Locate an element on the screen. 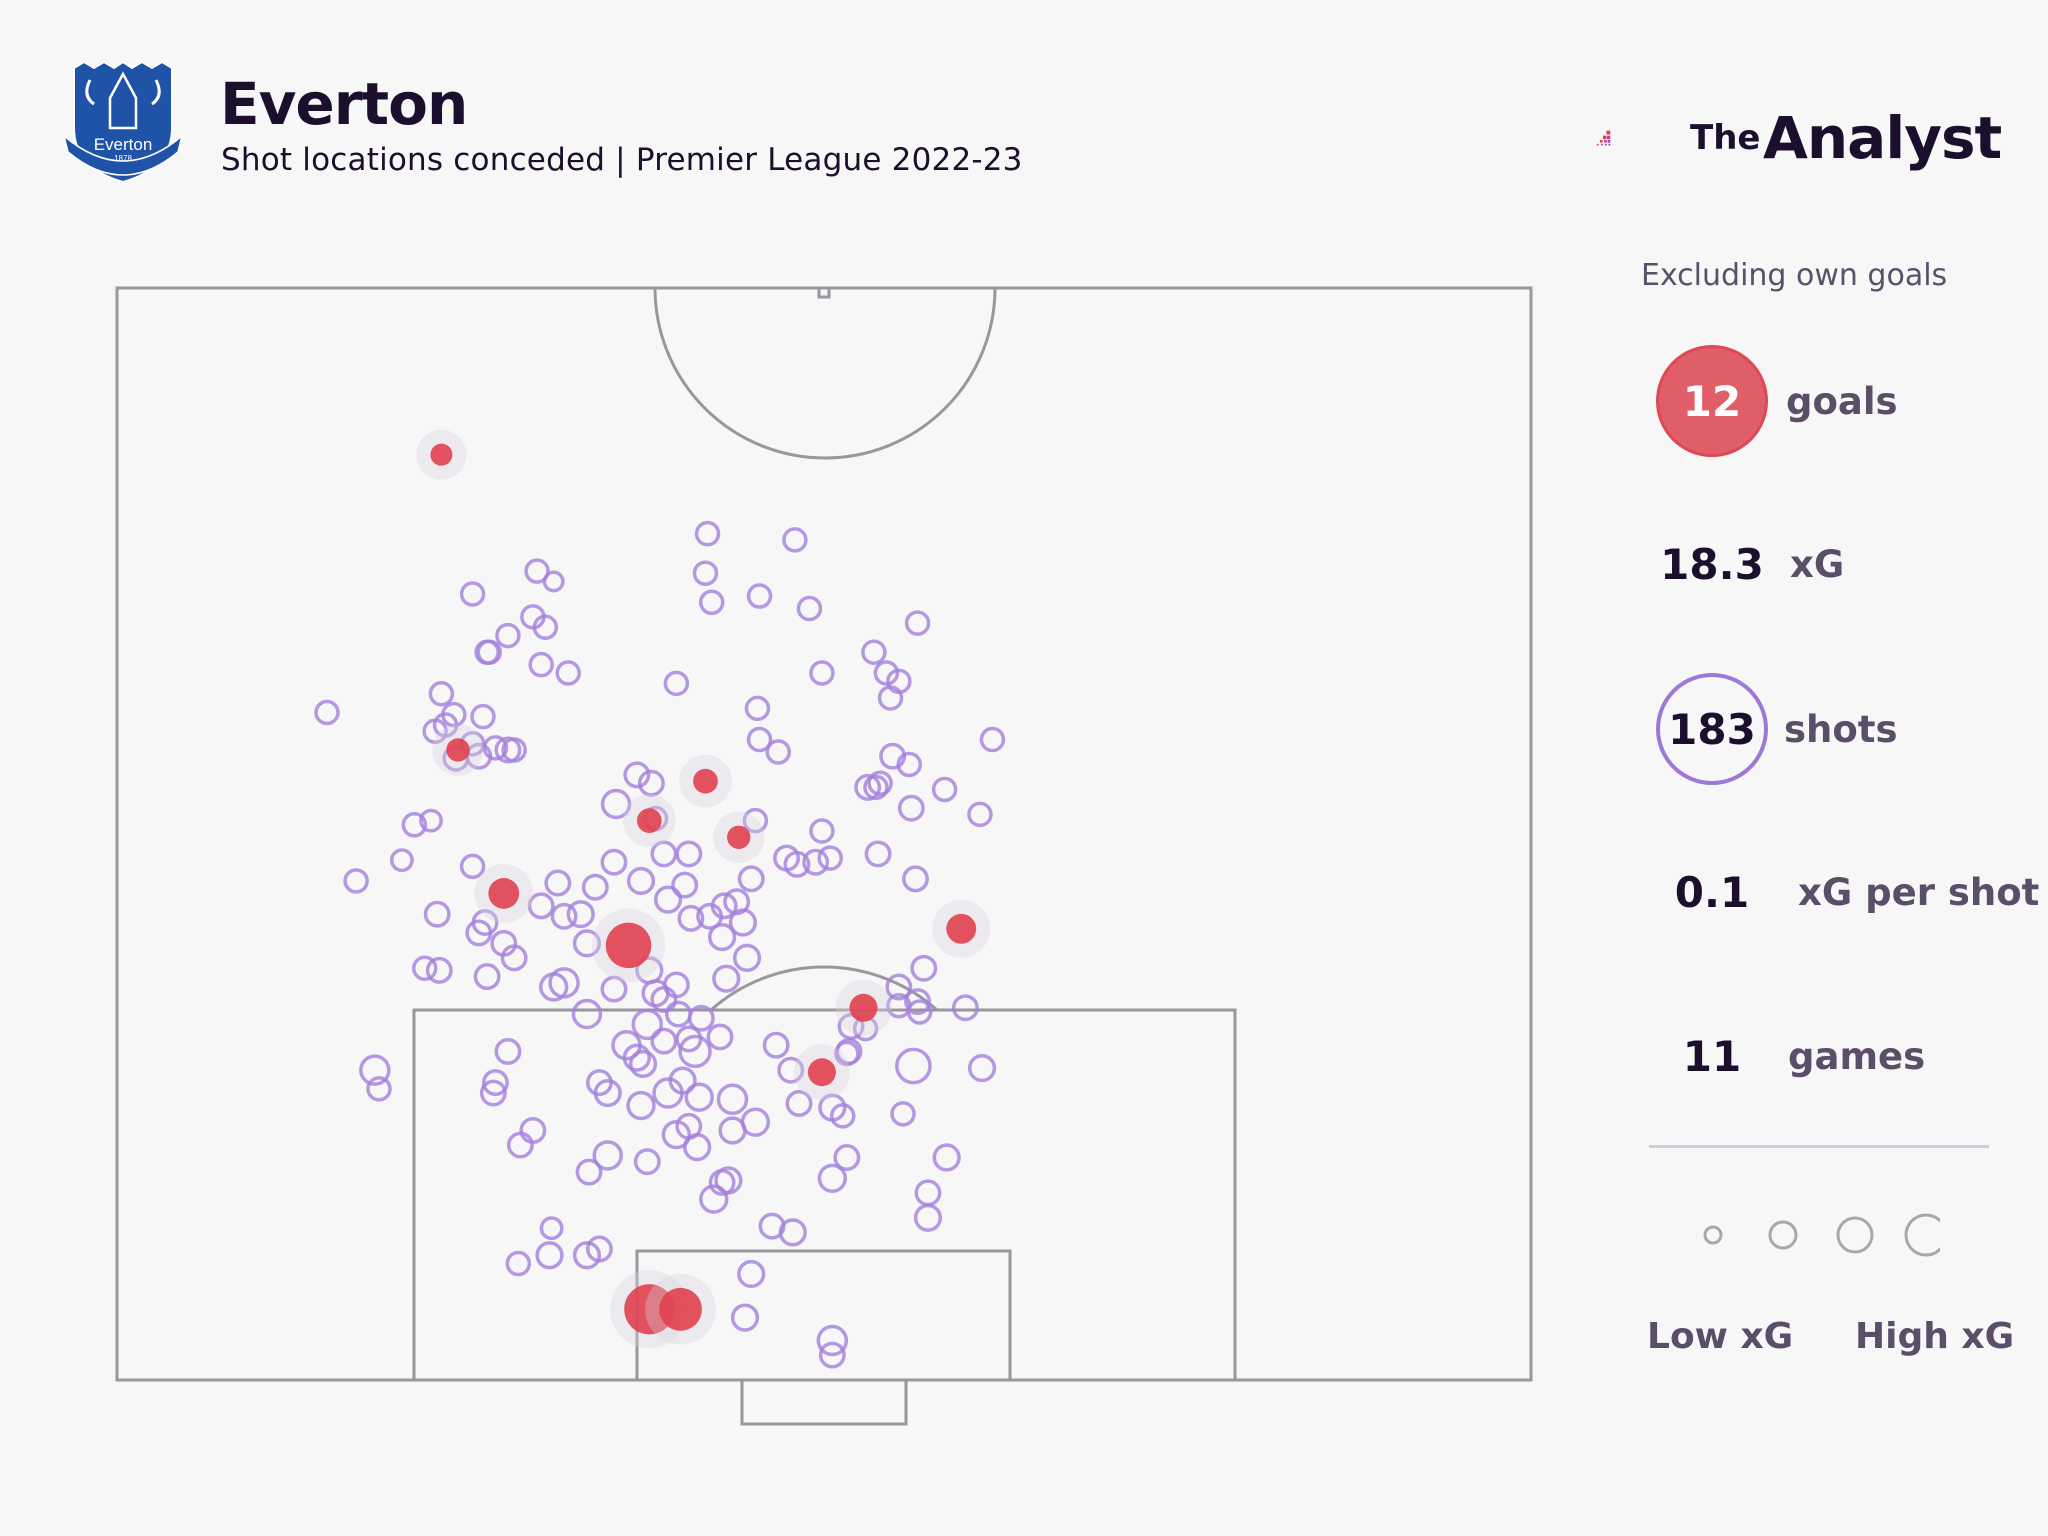 The width and height of the screenshot is (2048, 1536). shots-badge: 183 is located at coordinates (1712, 729).